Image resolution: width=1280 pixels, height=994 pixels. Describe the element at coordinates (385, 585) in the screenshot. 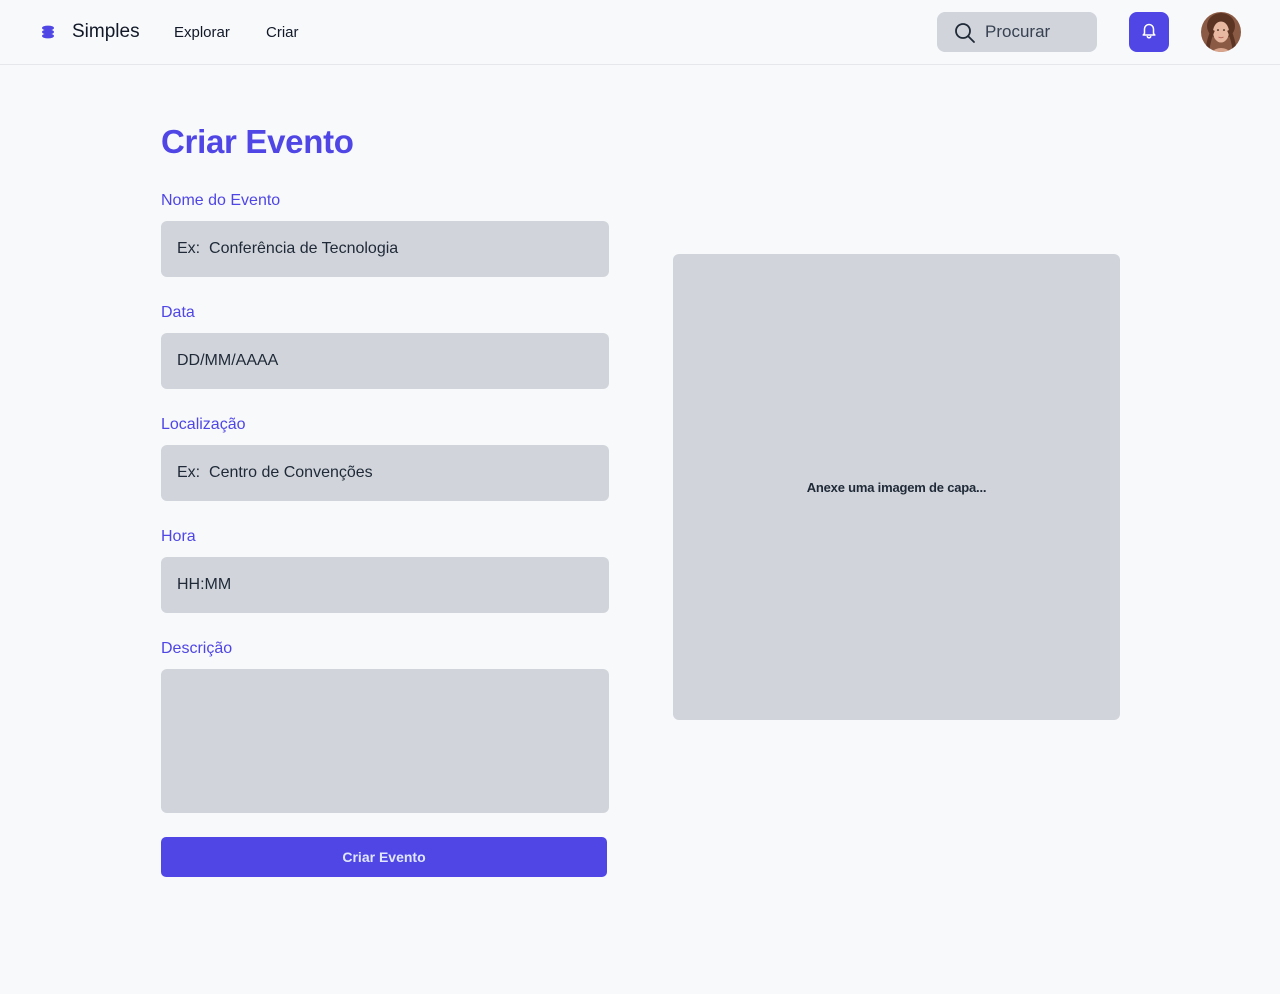

I see `time-input` at that location.